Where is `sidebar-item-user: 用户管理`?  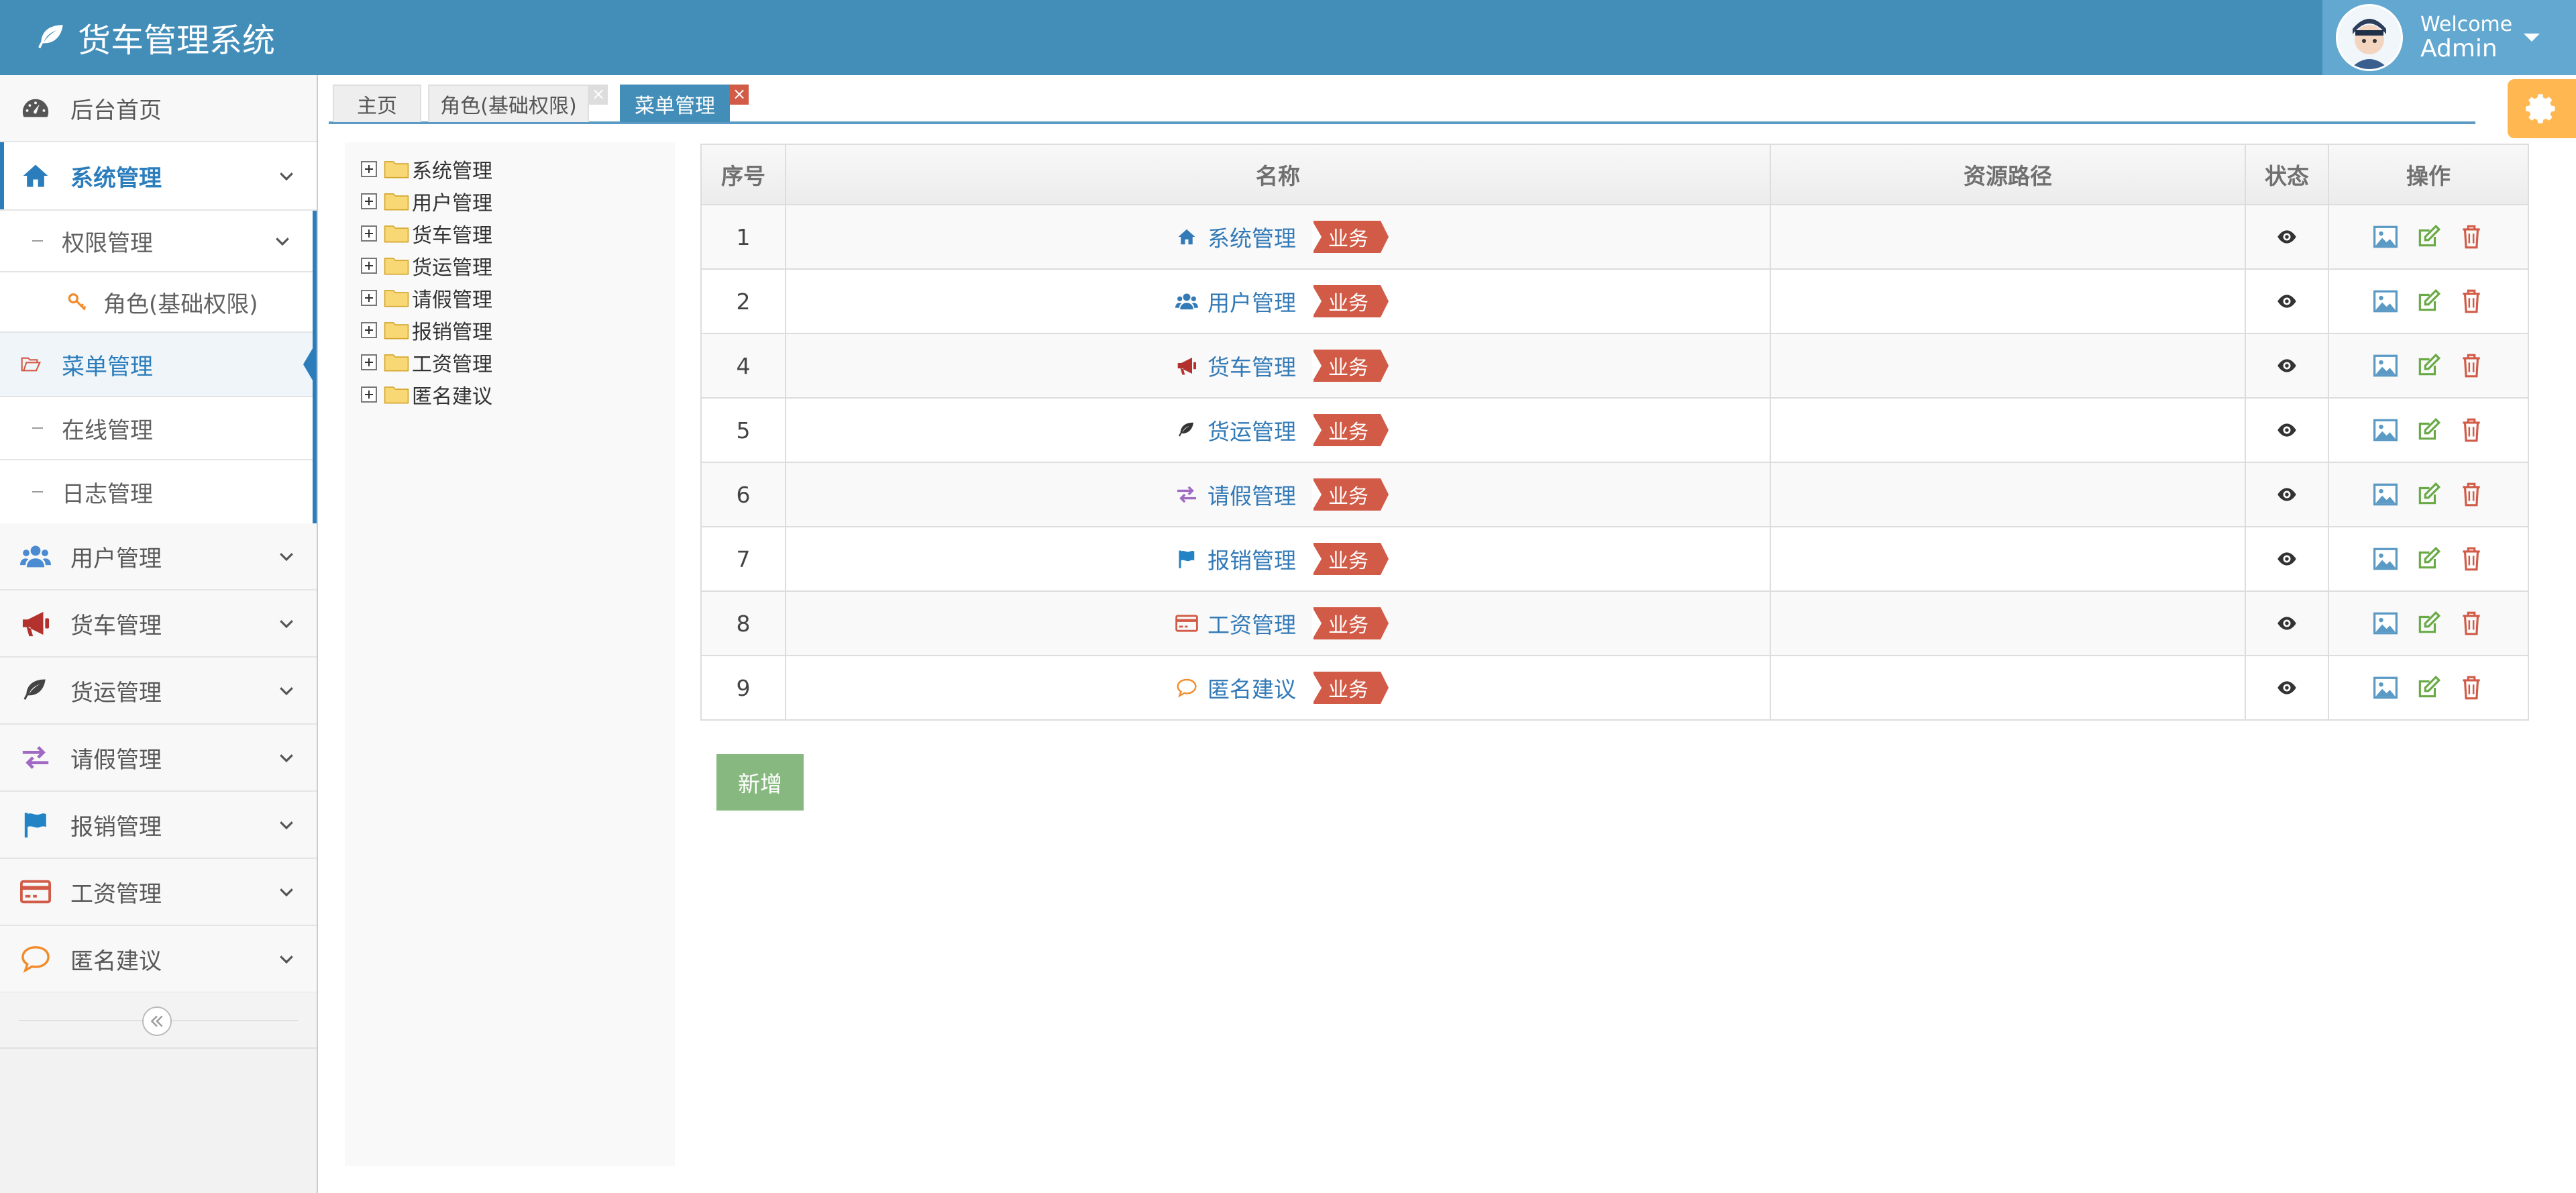 sidebar-item-user: 用户管理 is located at coordinates (158, 556).